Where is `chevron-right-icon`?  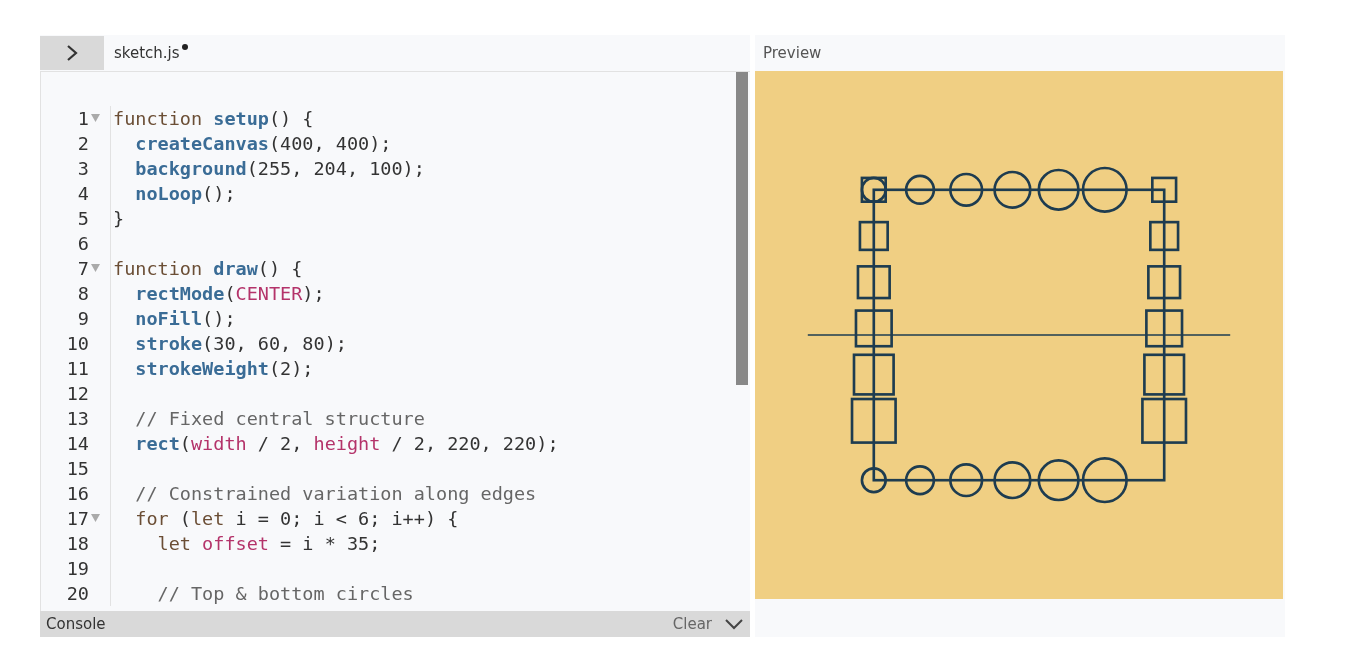 chevron-right-icon is located at coordinates (72, 53).